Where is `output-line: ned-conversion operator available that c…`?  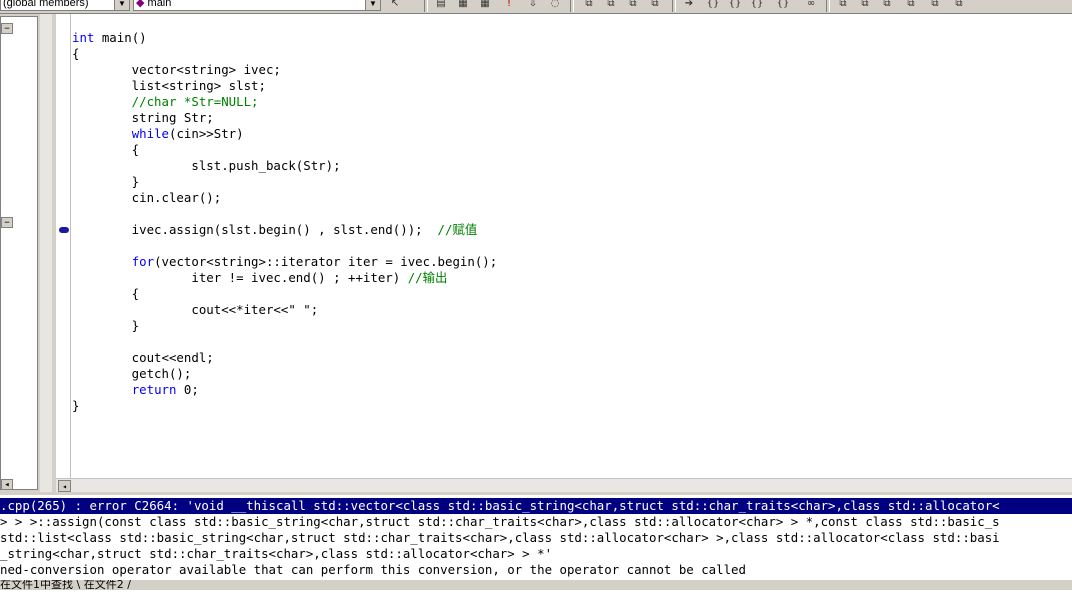 output-line: ned-conversion operator available that c… is located at coordinates (373, 570).